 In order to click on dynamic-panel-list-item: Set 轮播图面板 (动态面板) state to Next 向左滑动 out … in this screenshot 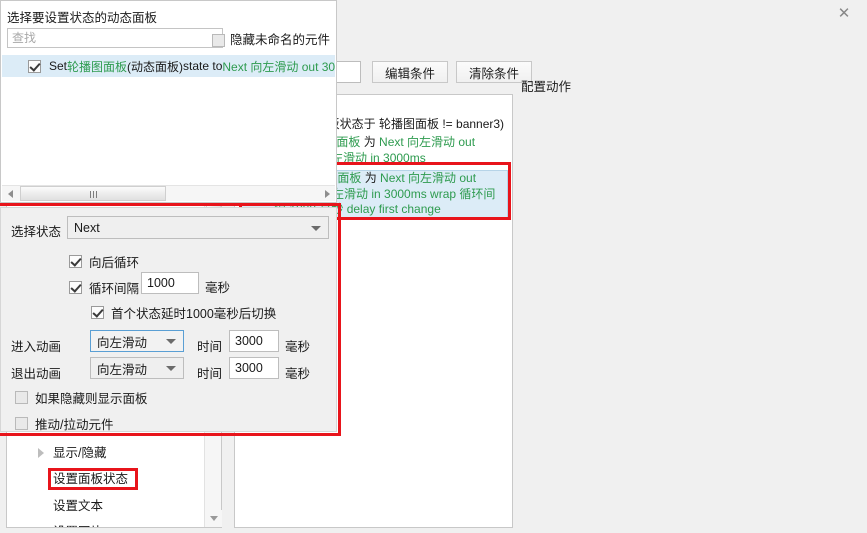, I will do `click(168, 66)`.